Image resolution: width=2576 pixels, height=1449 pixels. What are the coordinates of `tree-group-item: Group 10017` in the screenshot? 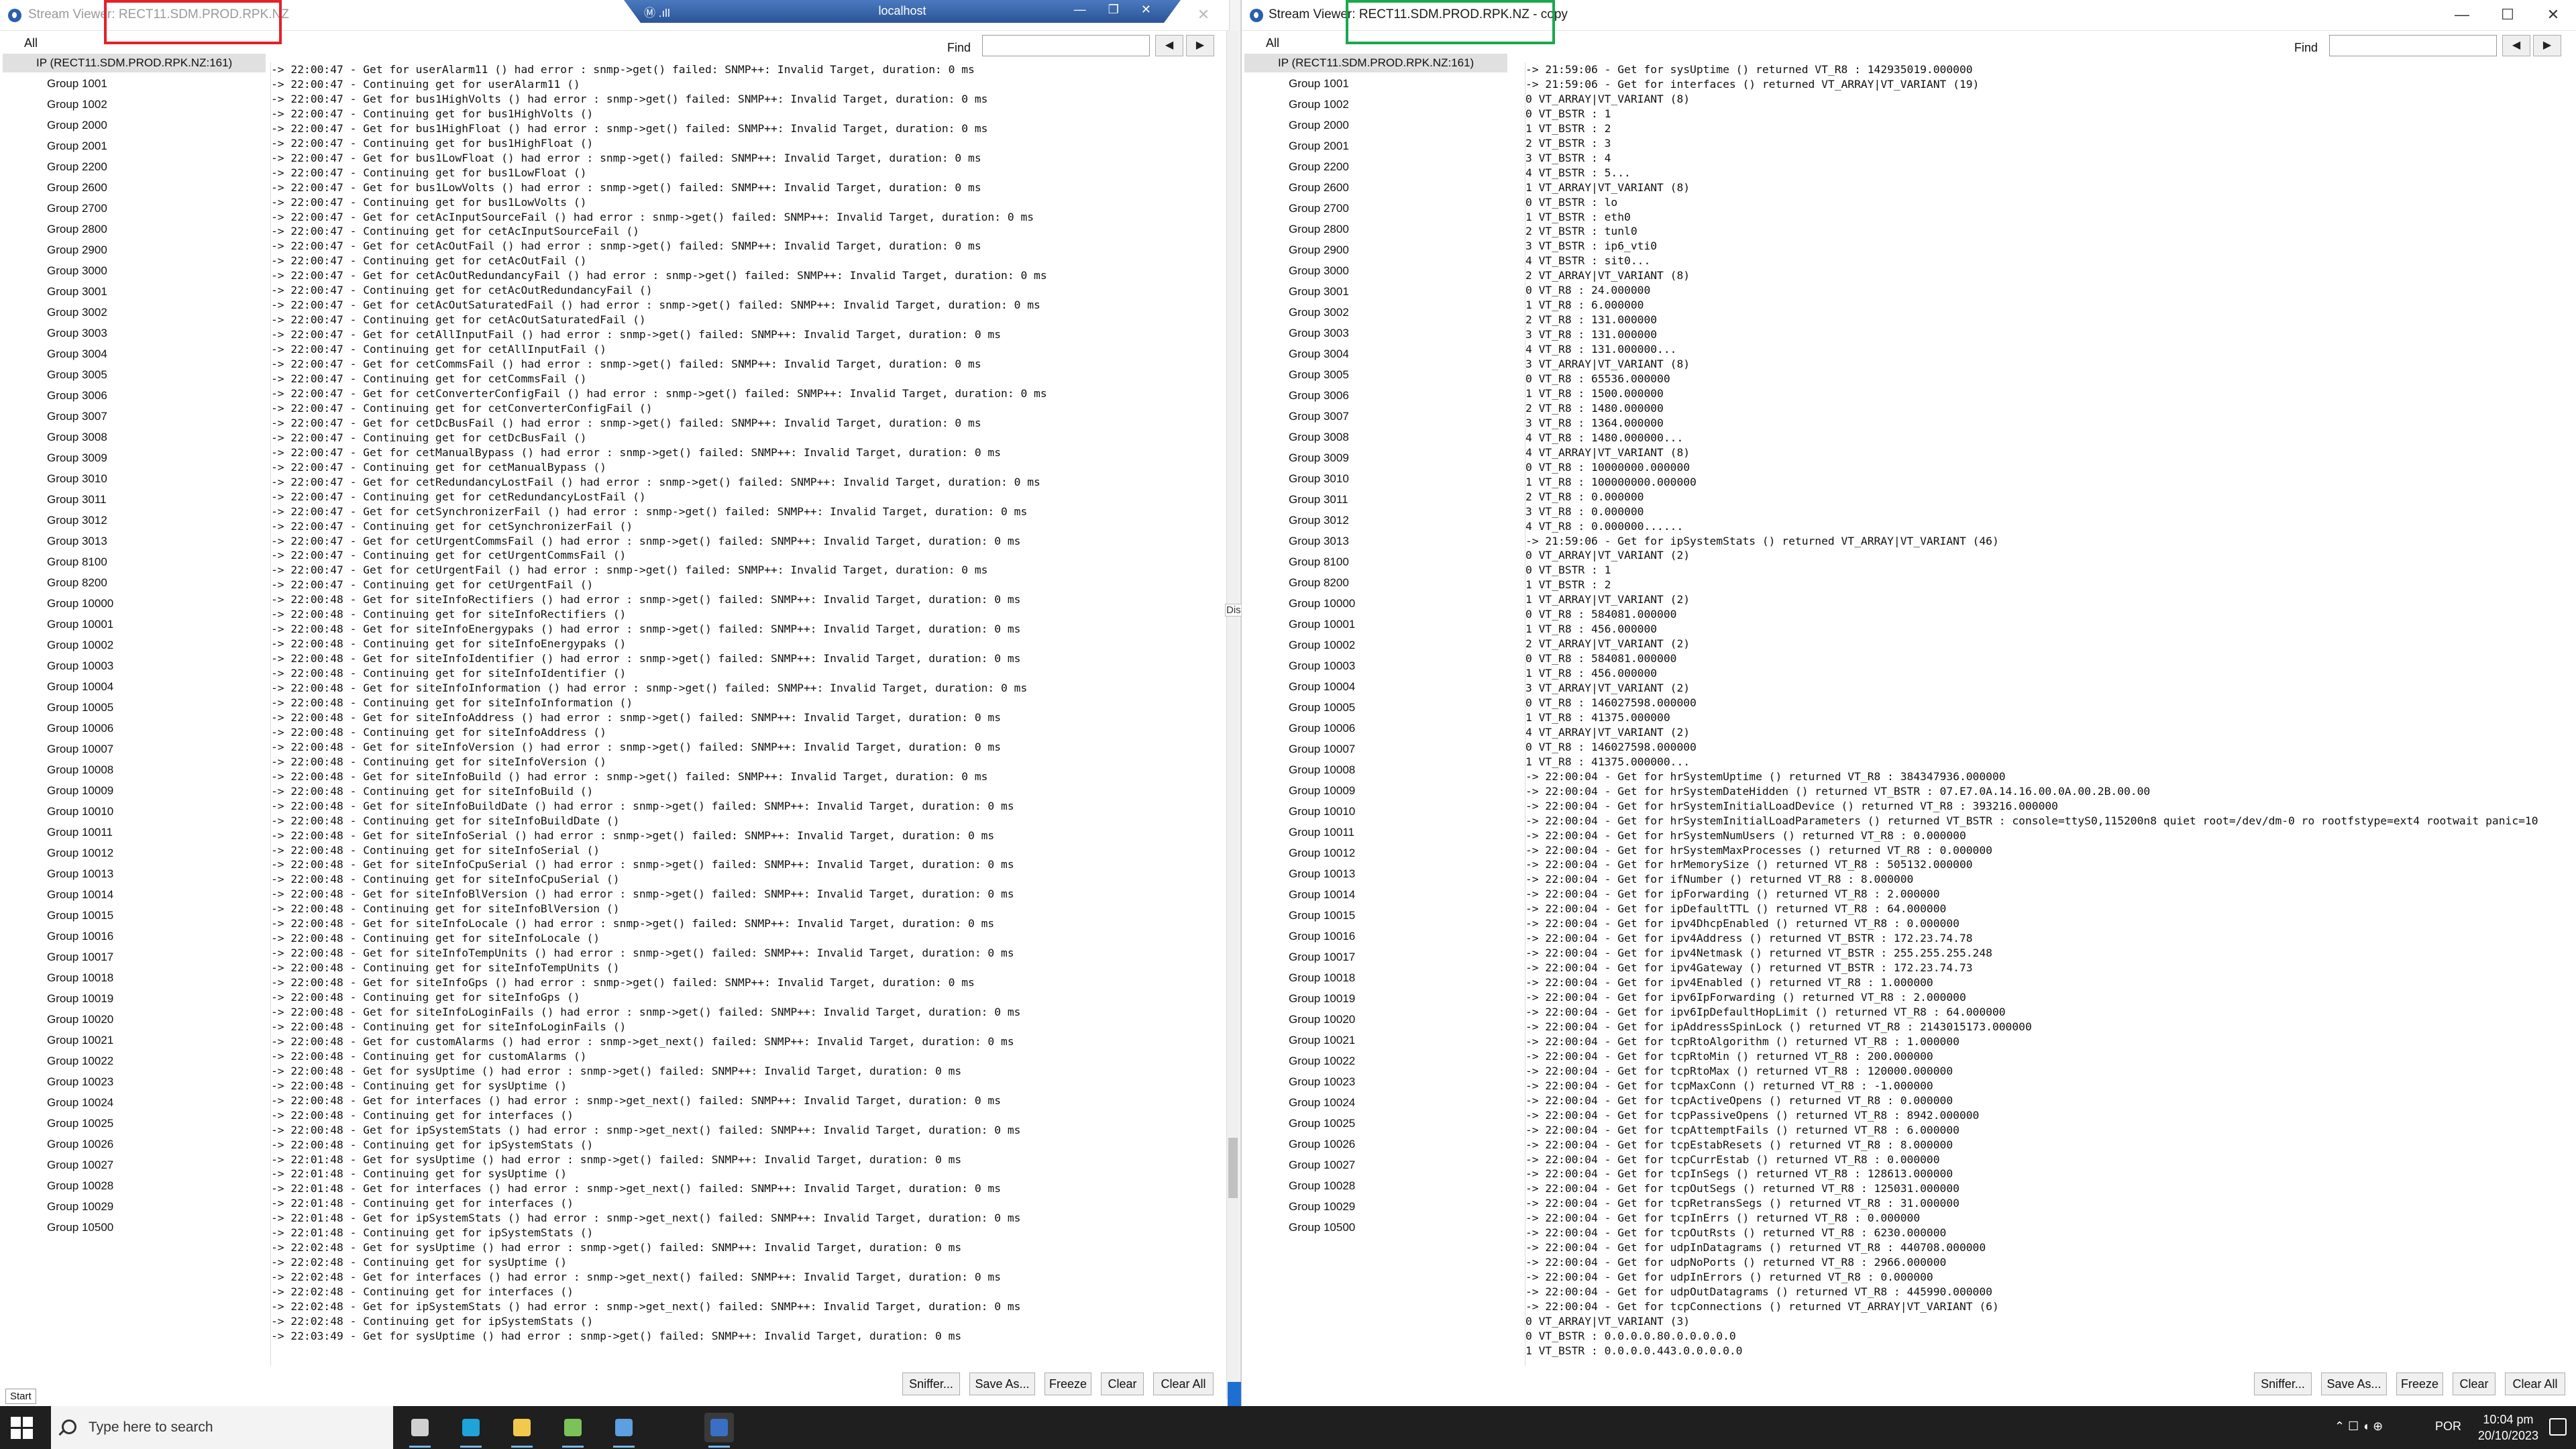 It's located at (1322, 957).